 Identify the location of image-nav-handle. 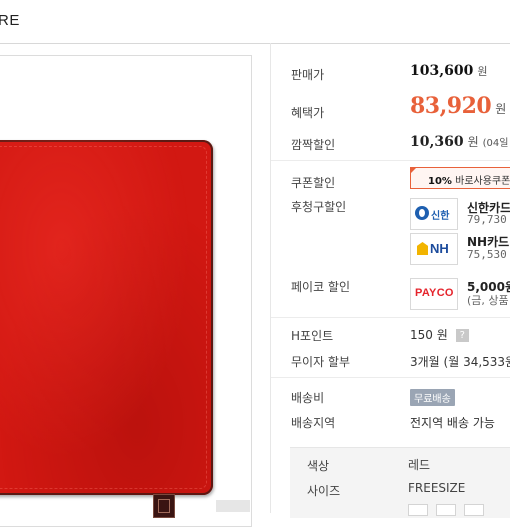
(233, 506).